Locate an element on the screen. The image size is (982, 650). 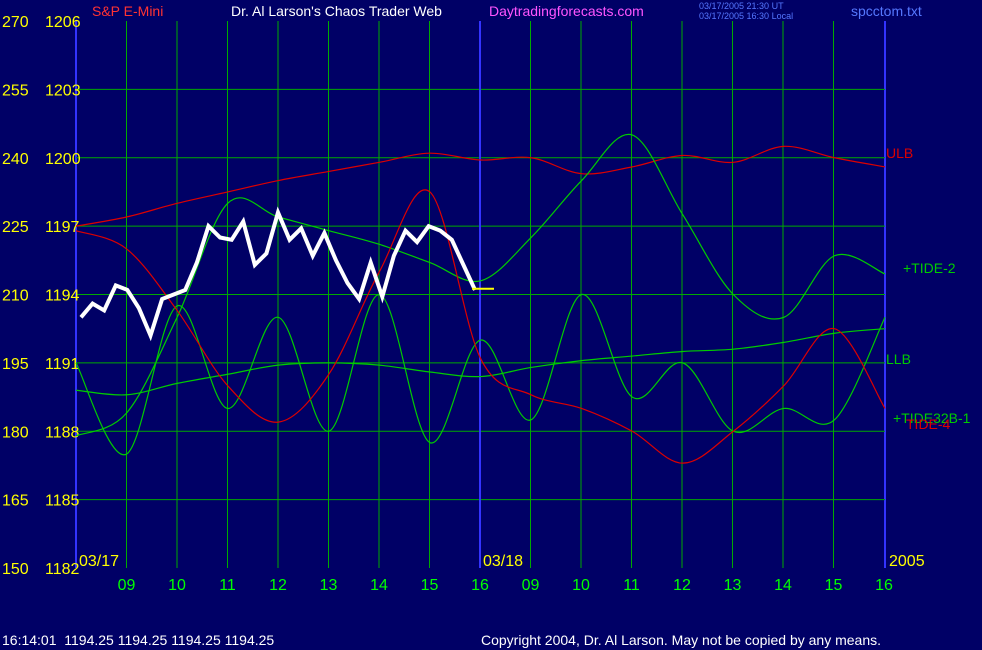
y-tick-label-left: 210 is located at coordinates (15, 296).